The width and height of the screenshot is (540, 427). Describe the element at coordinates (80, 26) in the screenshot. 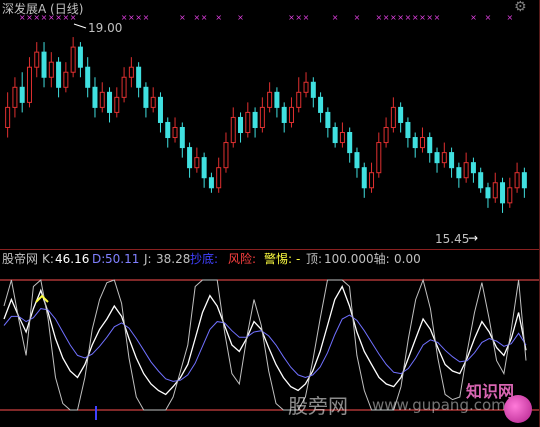

I see `high-pointer-line` at that location.